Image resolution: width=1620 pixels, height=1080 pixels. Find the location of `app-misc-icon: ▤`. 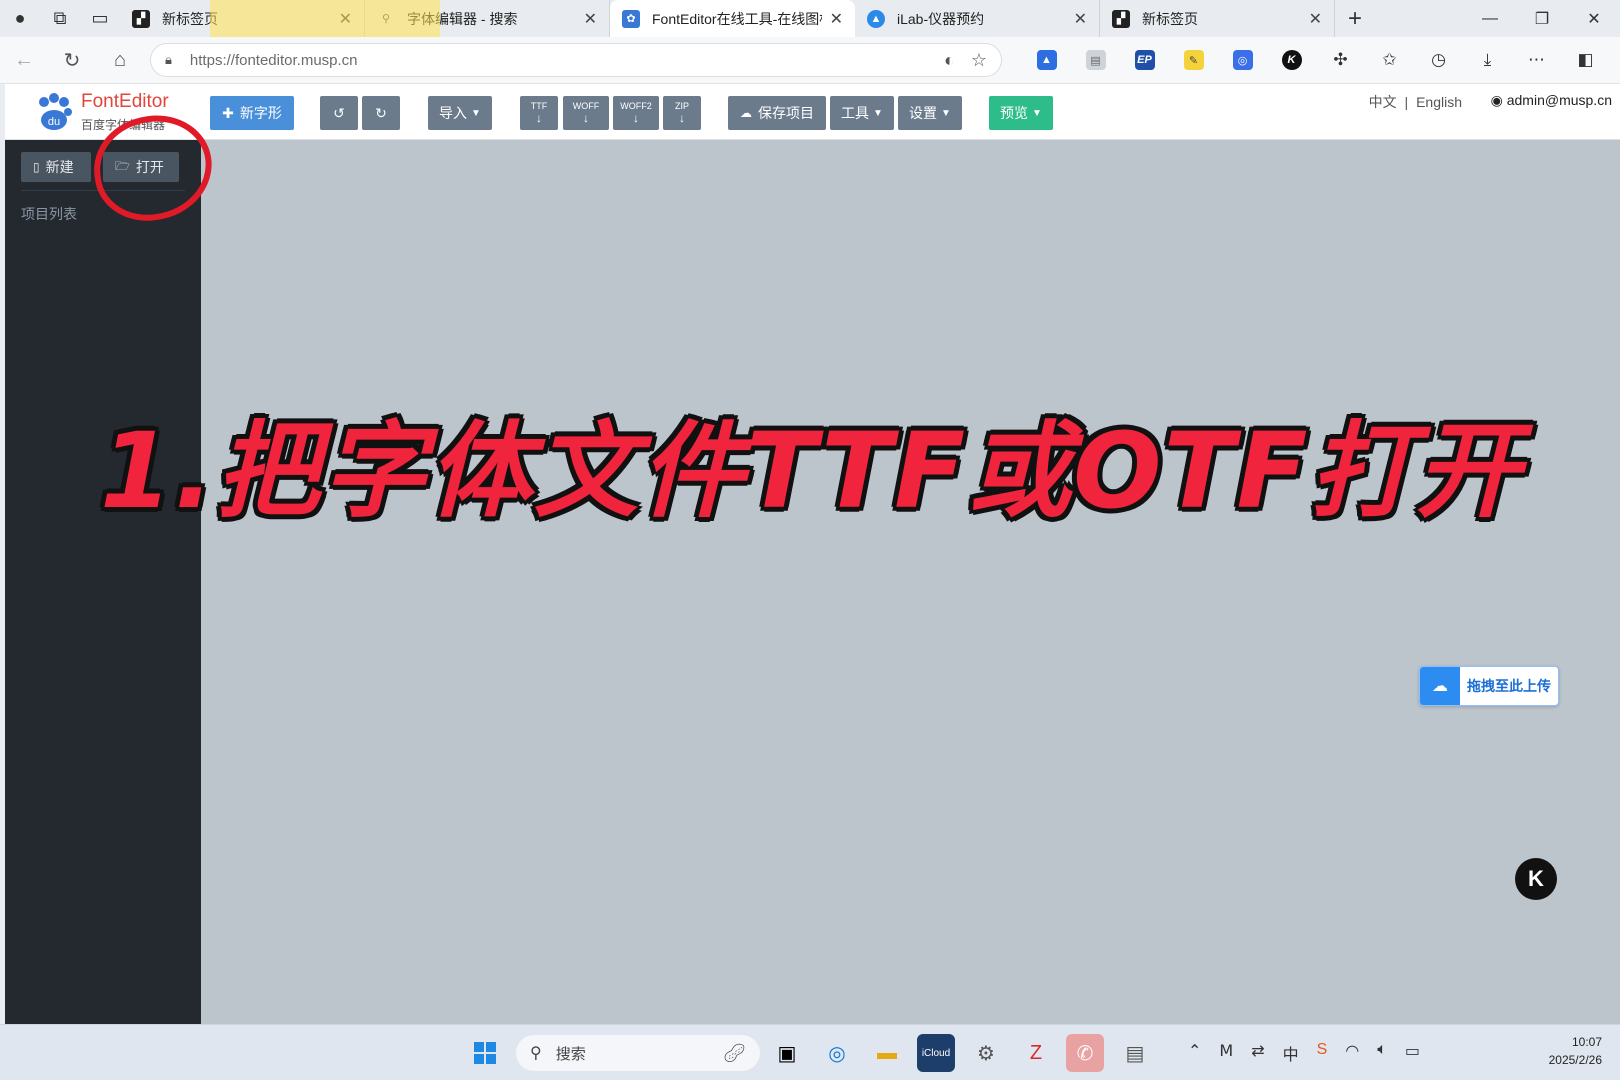

app-misc-icon: ▤ is located at coordinates (1135, 1053).